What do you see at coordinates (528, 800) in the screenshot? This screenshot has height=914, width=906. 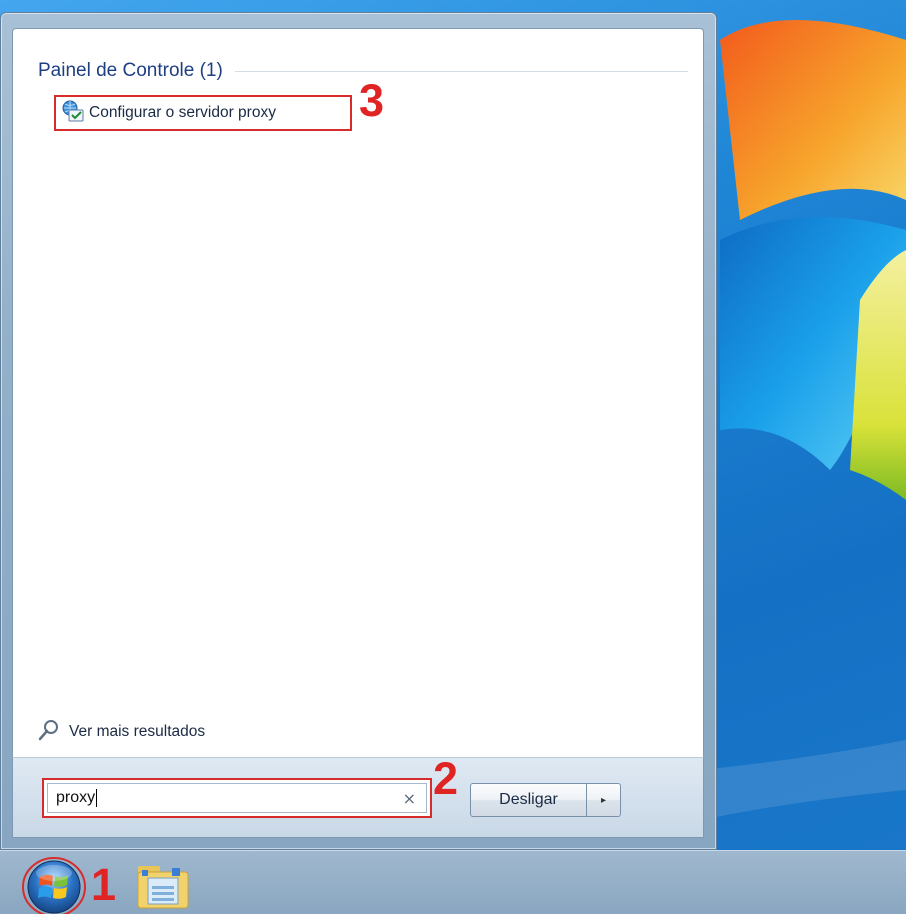 I see `shutdown-button: Desligar` at bounding box center [528, 800].